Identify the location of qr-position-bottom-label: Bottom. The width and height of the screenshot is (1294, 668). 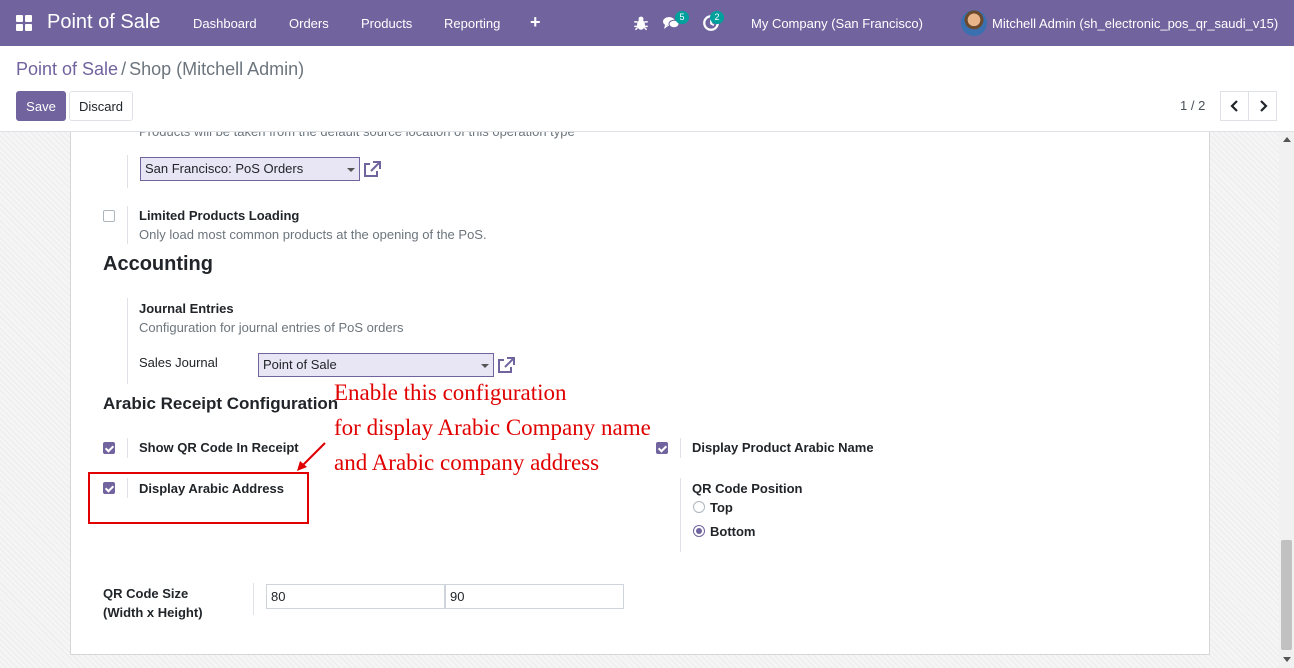
(733, 531).